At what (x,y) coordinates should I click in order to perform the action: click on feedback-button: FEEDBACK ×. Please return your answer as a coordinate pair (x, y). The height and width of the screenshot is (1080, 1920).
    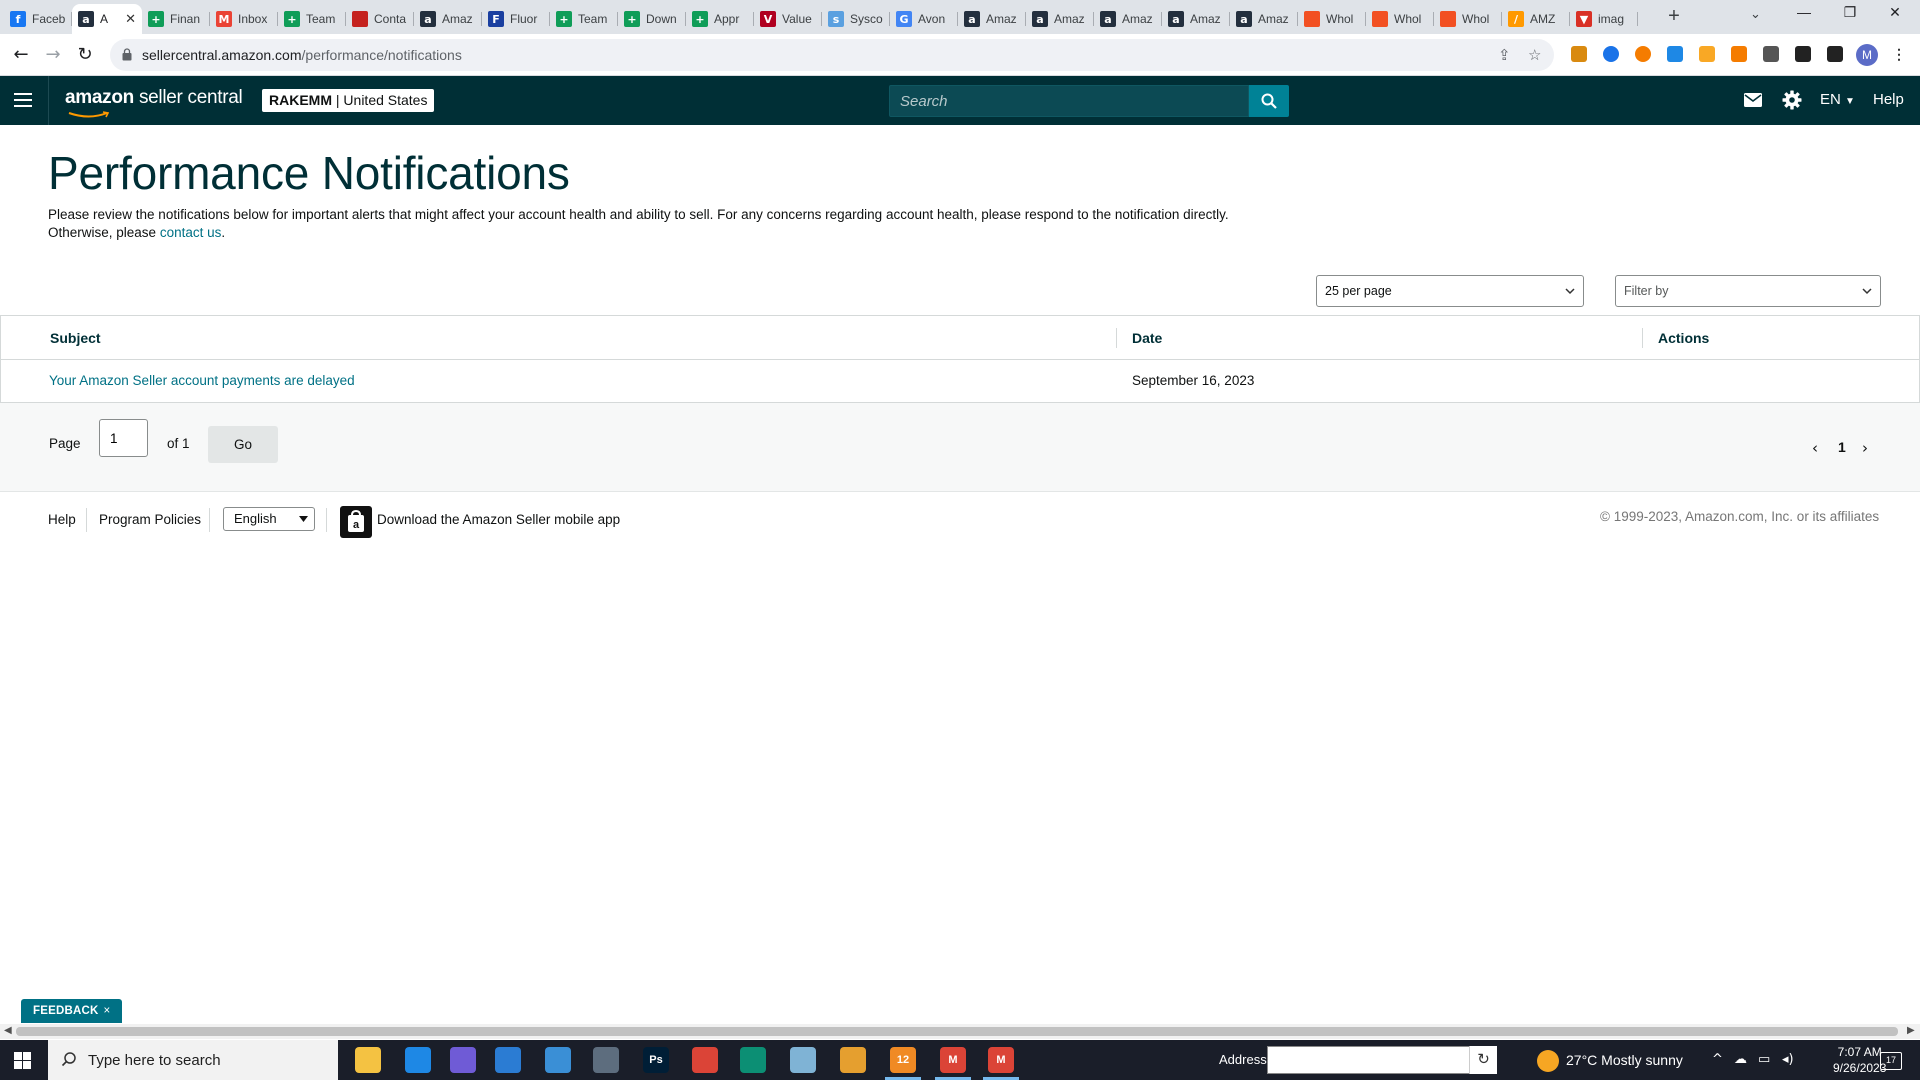
    Looking at the image, I should click on (72, 1011).